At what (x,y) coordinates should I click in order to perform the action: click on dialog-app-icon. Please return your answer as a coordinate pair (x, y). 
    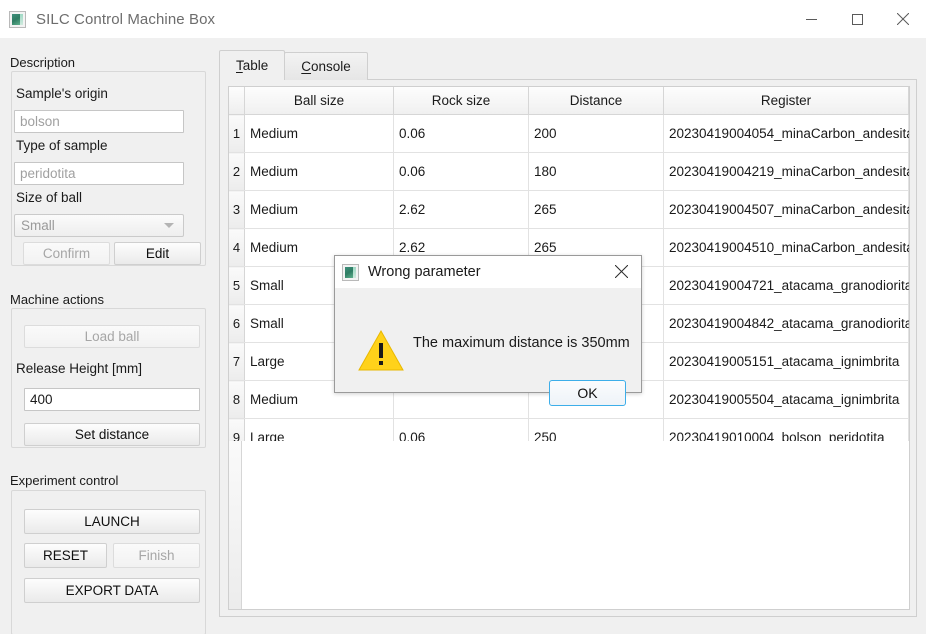
    Looking at the image, I should click on (350, 272).